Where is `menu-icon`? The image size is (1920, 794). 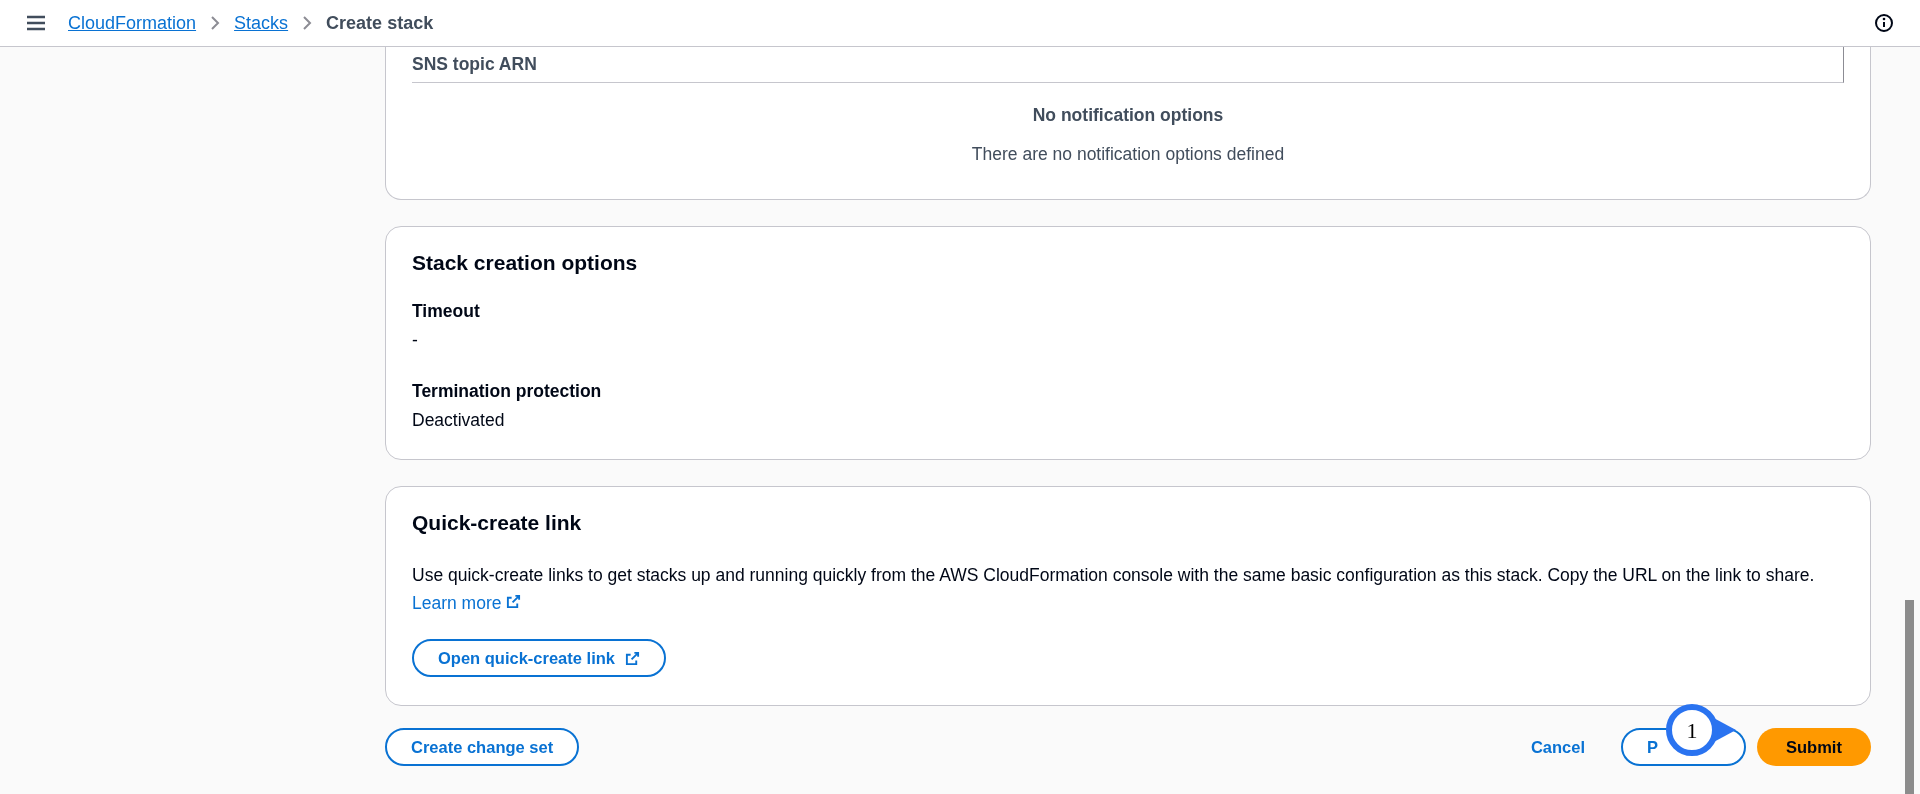 menu-icon is located at coordinates (36, 23).